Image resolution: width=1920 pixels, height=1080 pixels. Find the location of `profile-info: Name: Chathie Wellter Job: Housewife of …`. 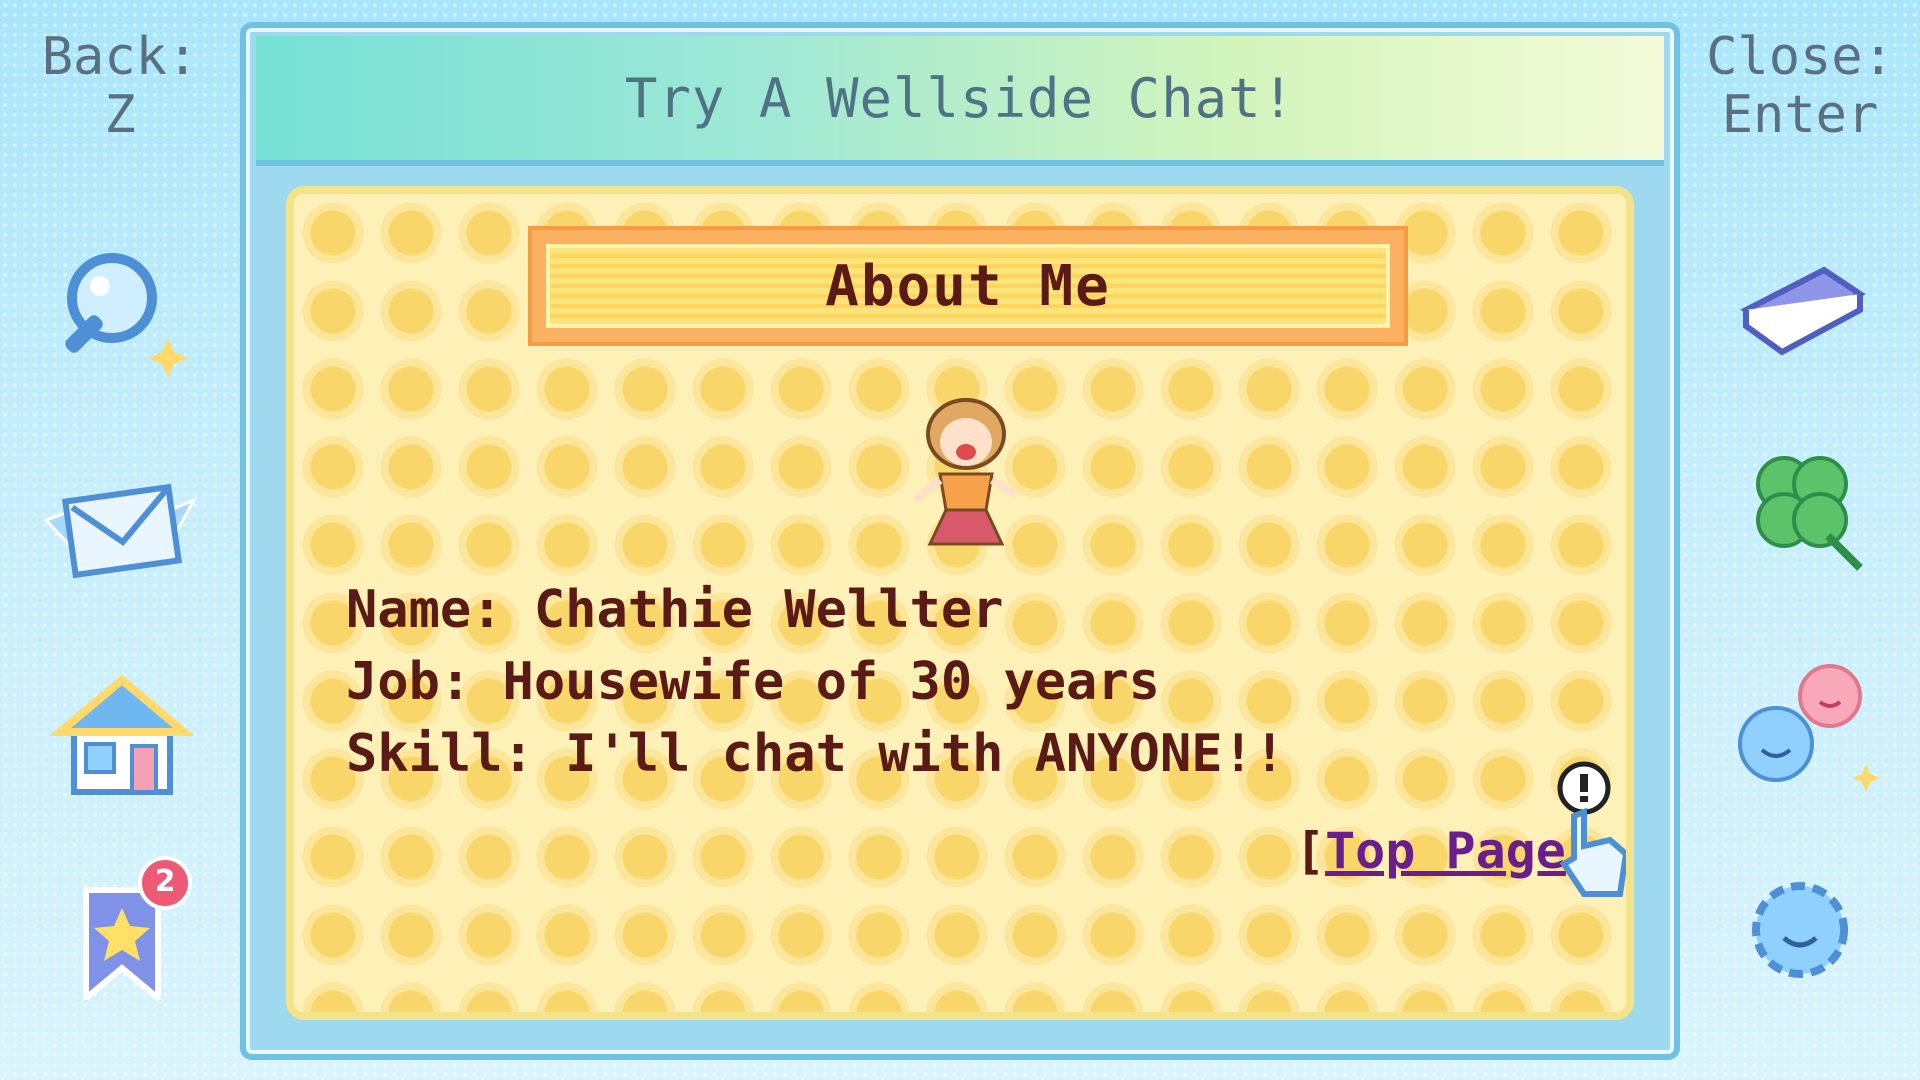

profile-info: Name: Chathie Wellter Job: Housewife of … is located at coordinates (815, 682).